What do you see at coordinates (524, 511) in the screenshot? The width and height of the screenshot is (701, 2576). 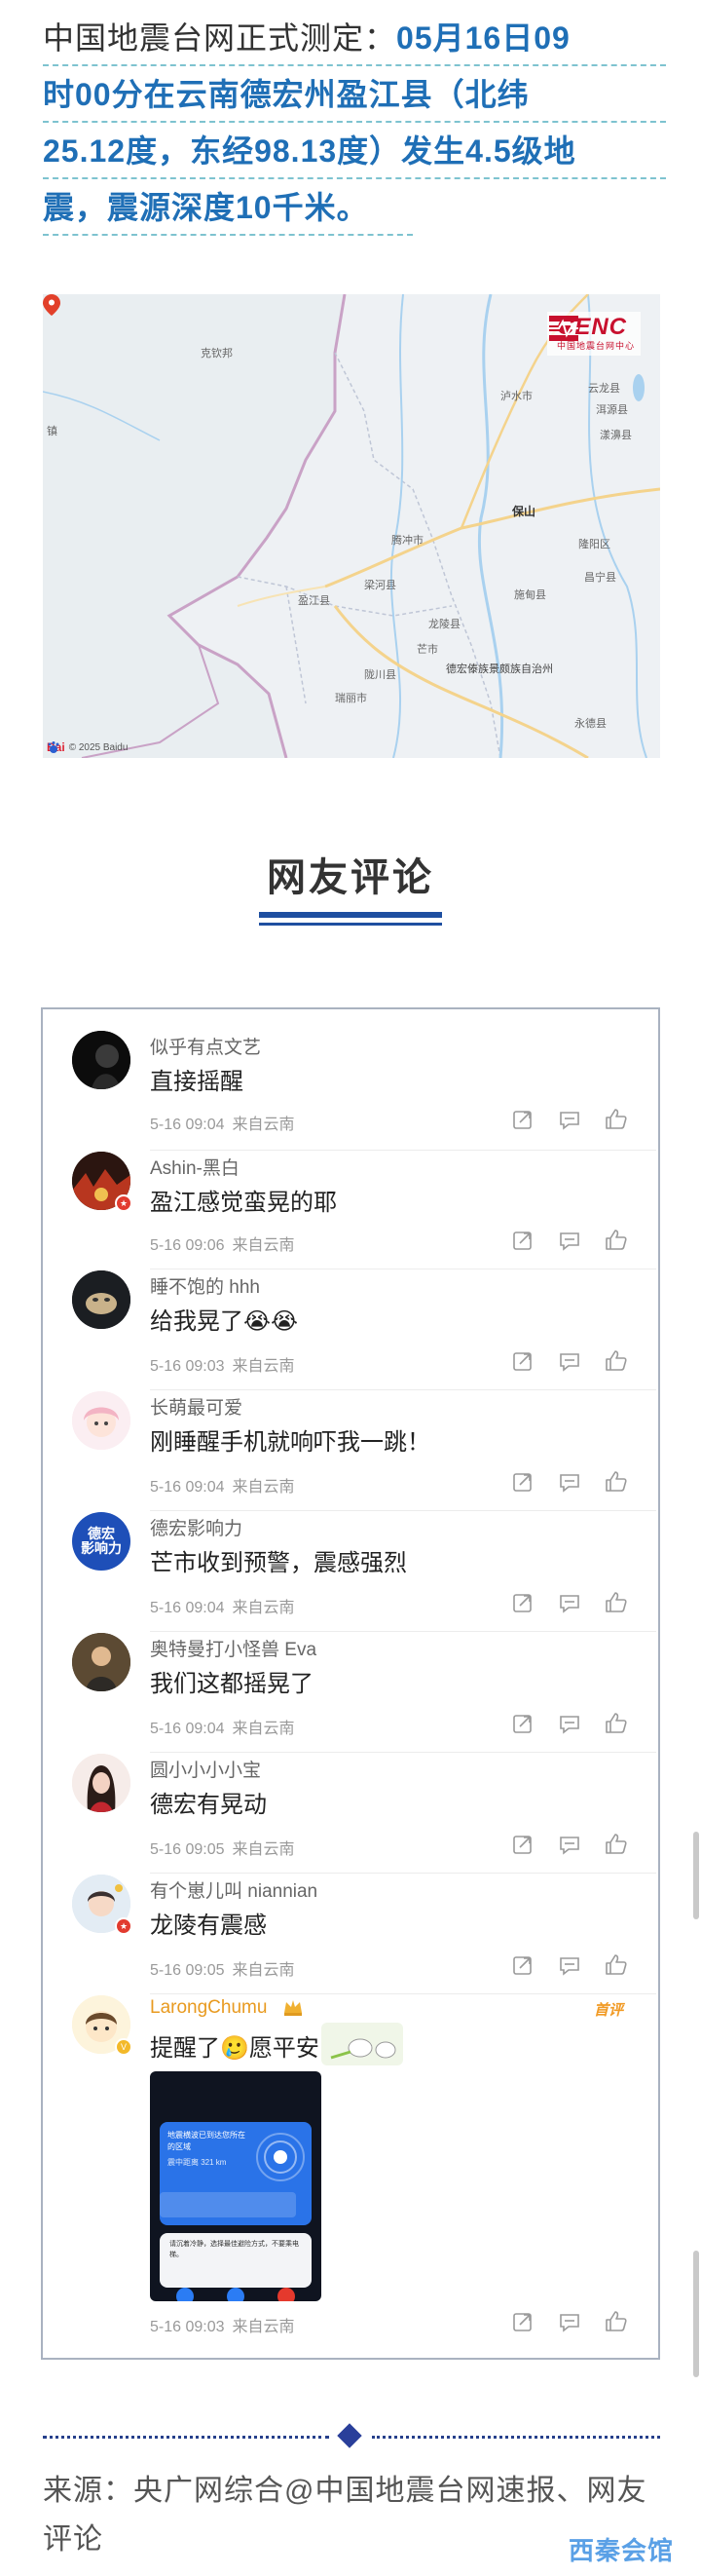 I see `map-label: 保山` at bounding box center [524, 511].